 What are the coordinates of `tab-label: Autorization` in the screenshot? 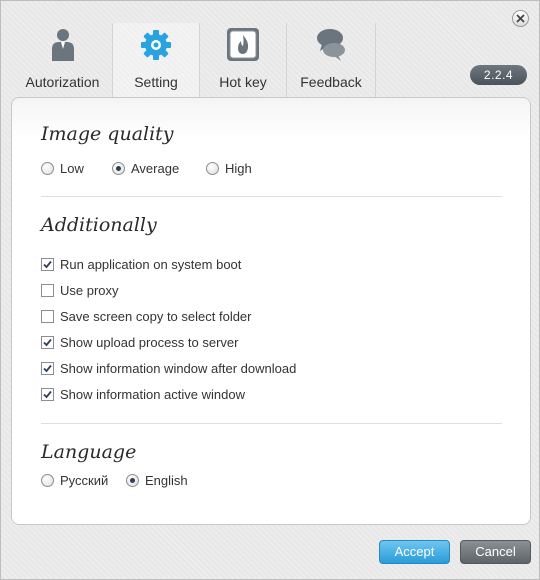 It's located at (62, 82).